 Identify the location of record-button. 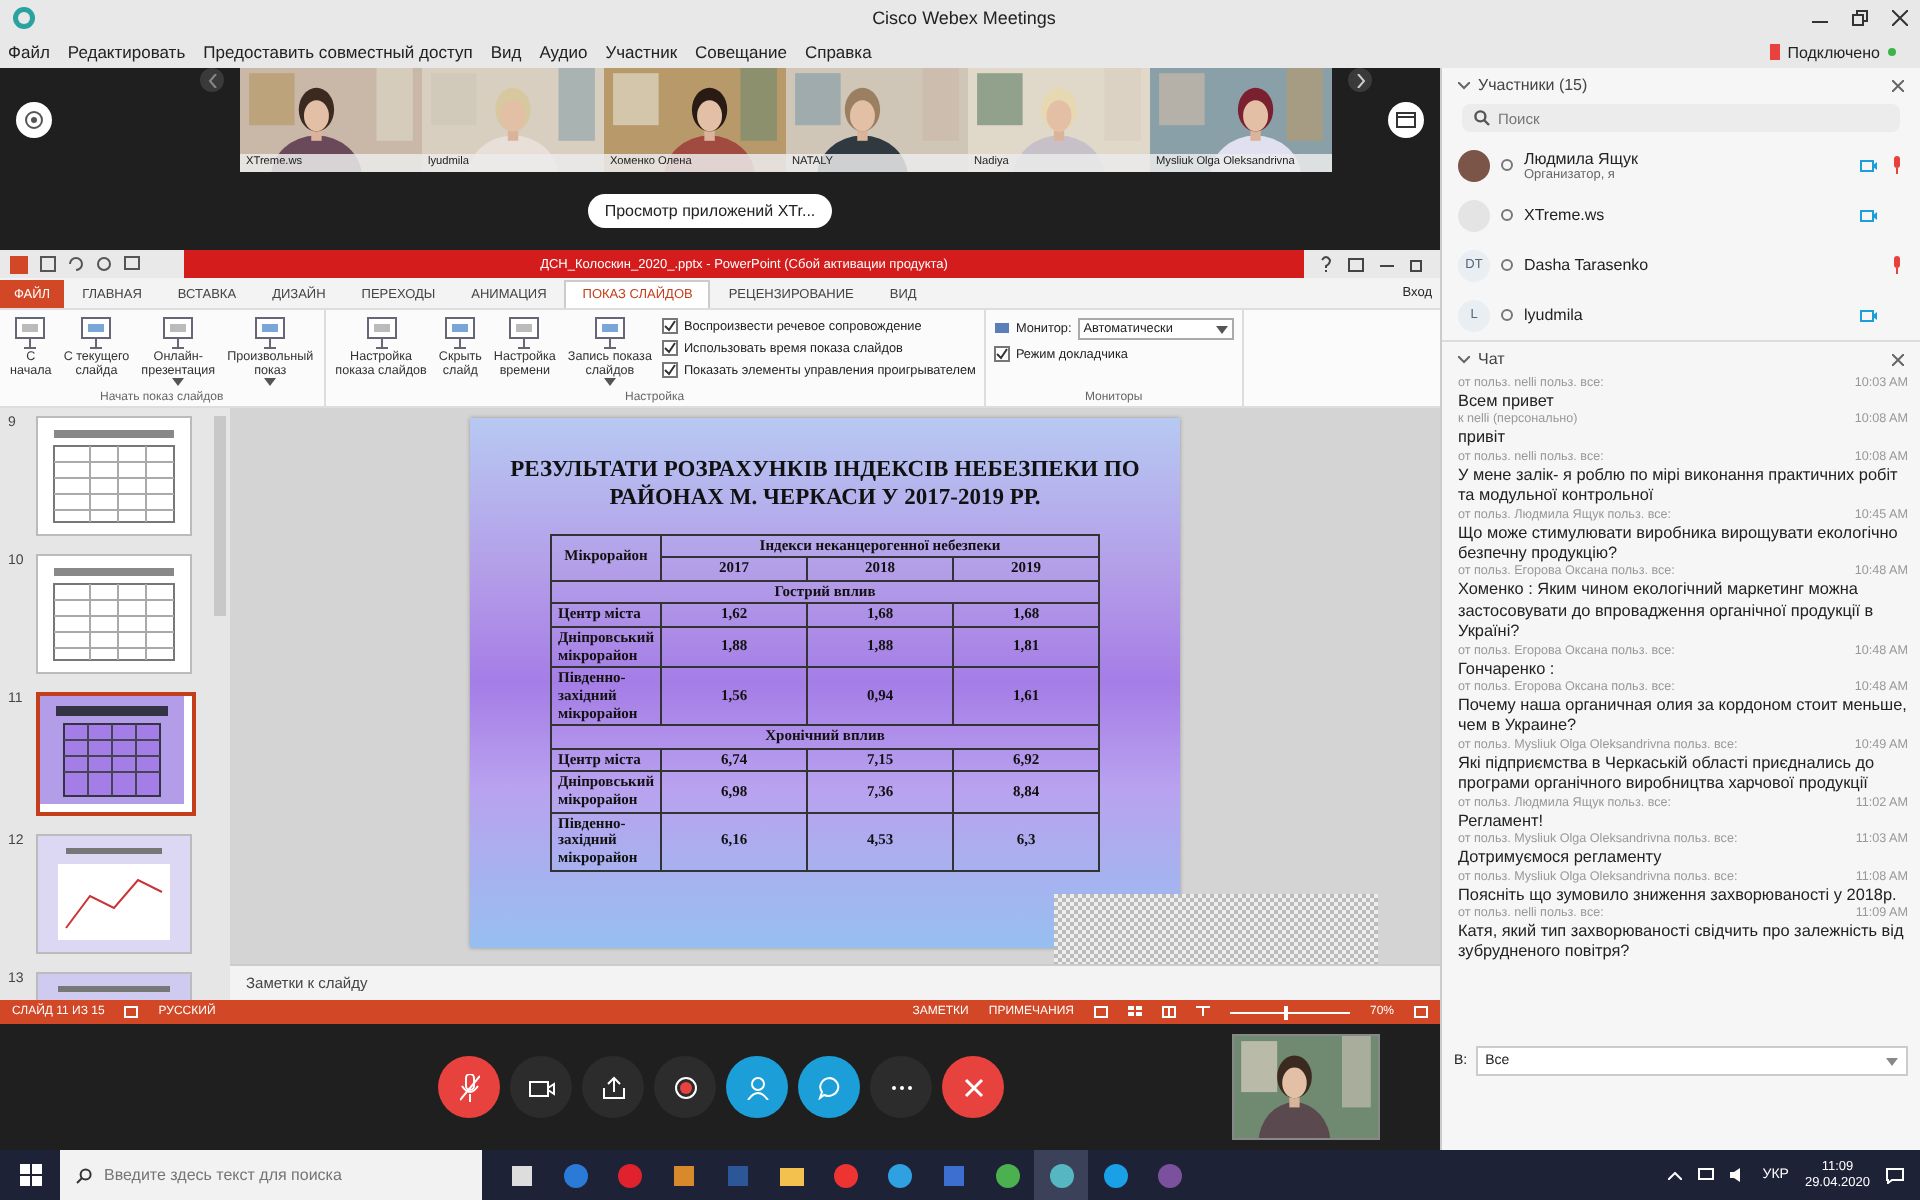
(685, 1087).